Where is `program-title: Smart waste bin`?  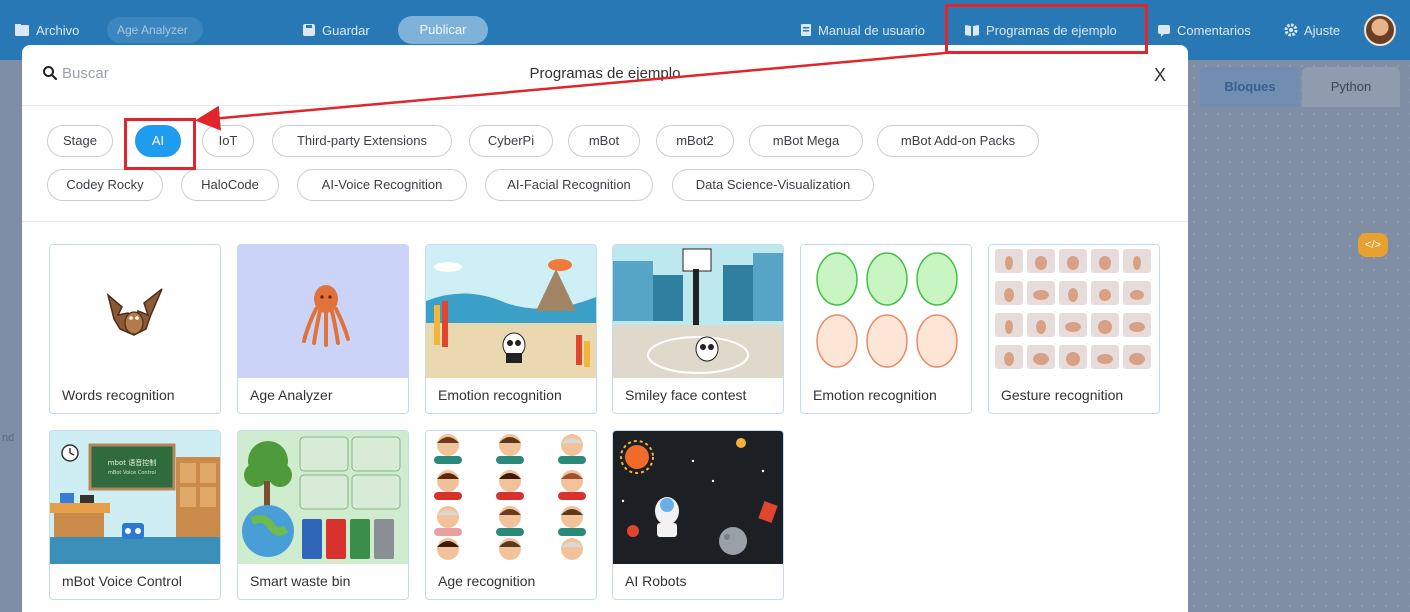 program-title: Smart waste bin is located at coordinates (300, 581).